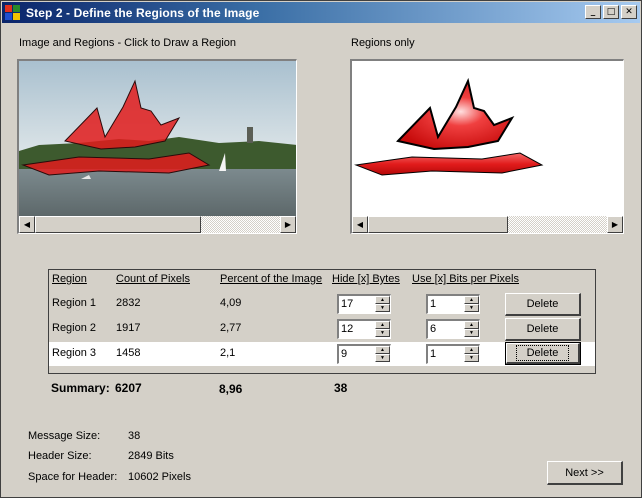 The image size is (642, 498). I want to click on maximize-icon: □, so click(611, 11).